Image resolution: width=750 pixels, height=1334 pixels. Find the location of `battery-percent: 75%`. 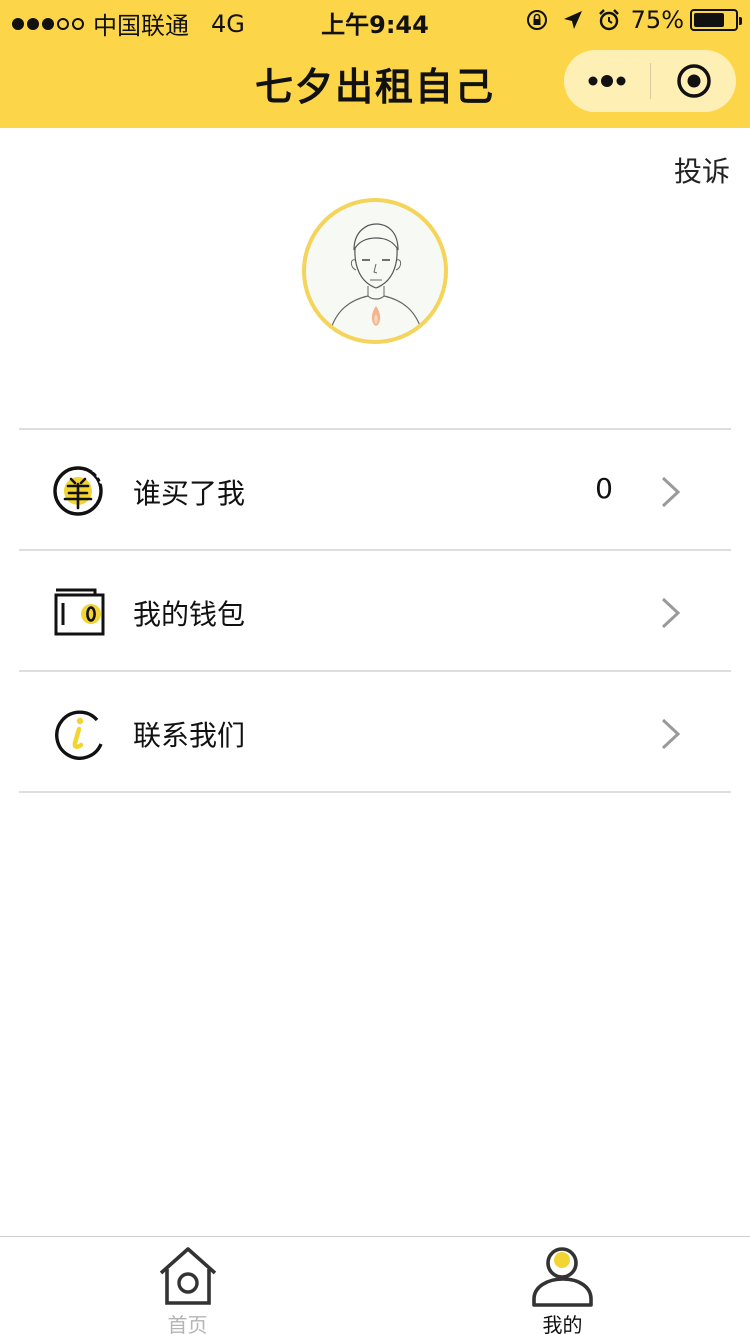

battery-percent: 75% is located at coordinates (657, 20).